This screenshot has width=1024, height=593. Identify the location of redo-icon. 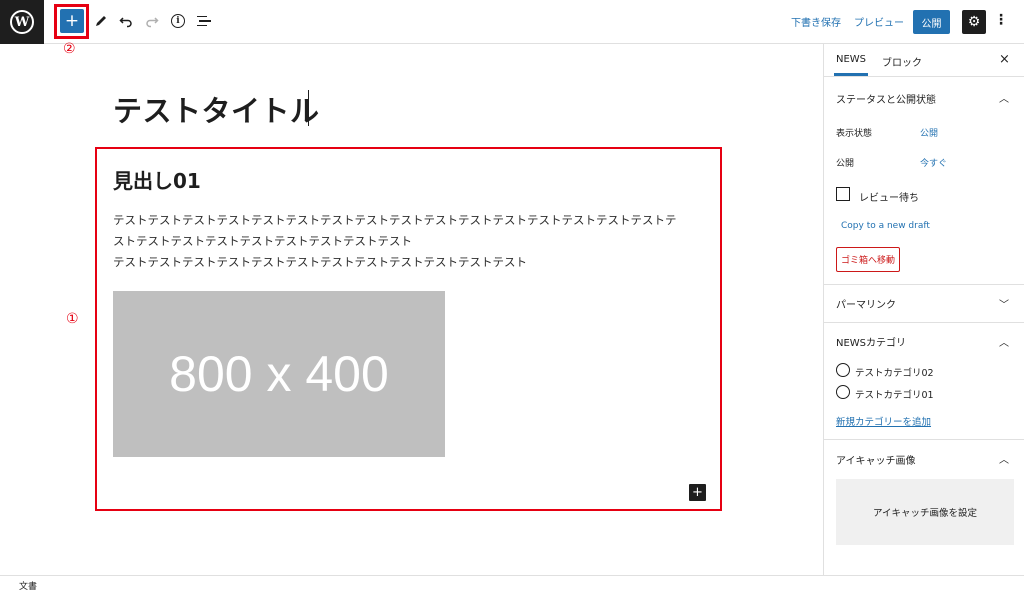
(152, 21).